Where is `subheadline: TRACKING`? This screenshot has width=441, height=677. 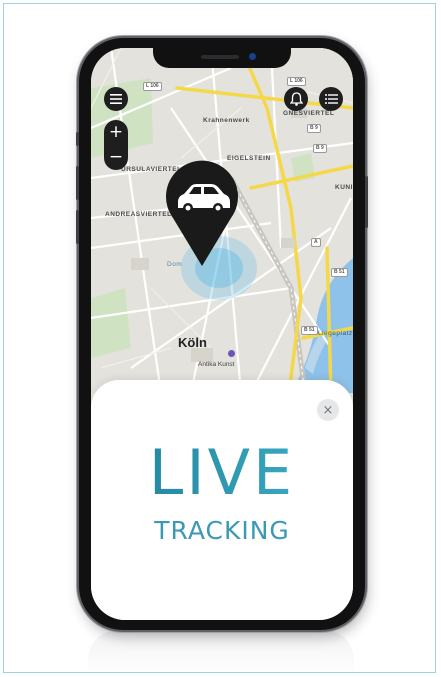 subheadline: TRACKING is located at coordinates (222, 530).